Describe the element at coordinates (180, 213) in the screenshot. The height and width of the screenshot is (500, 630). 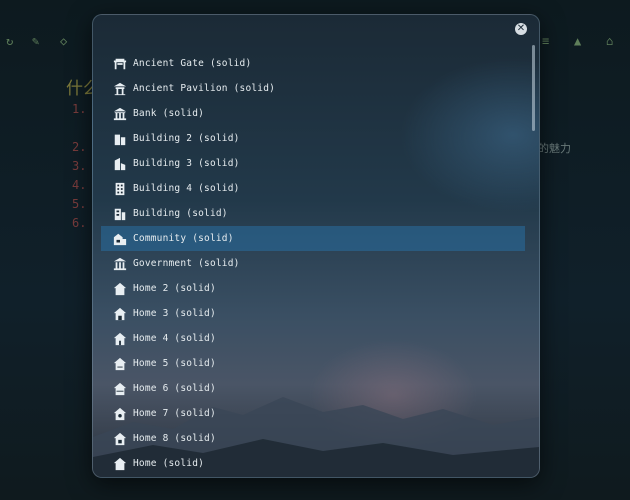
I see `icon-list-item-label: Building (solid)` at that location.